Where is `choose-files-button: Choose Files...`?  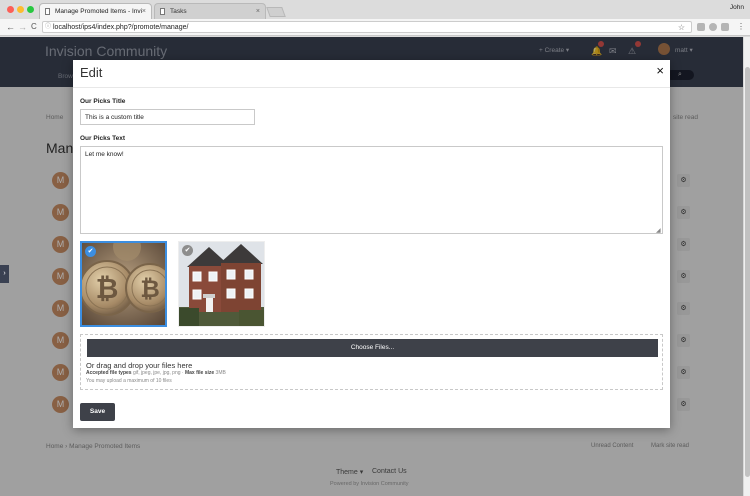
choose-files-button: Choose Files... is located at coordinates (372, 348).